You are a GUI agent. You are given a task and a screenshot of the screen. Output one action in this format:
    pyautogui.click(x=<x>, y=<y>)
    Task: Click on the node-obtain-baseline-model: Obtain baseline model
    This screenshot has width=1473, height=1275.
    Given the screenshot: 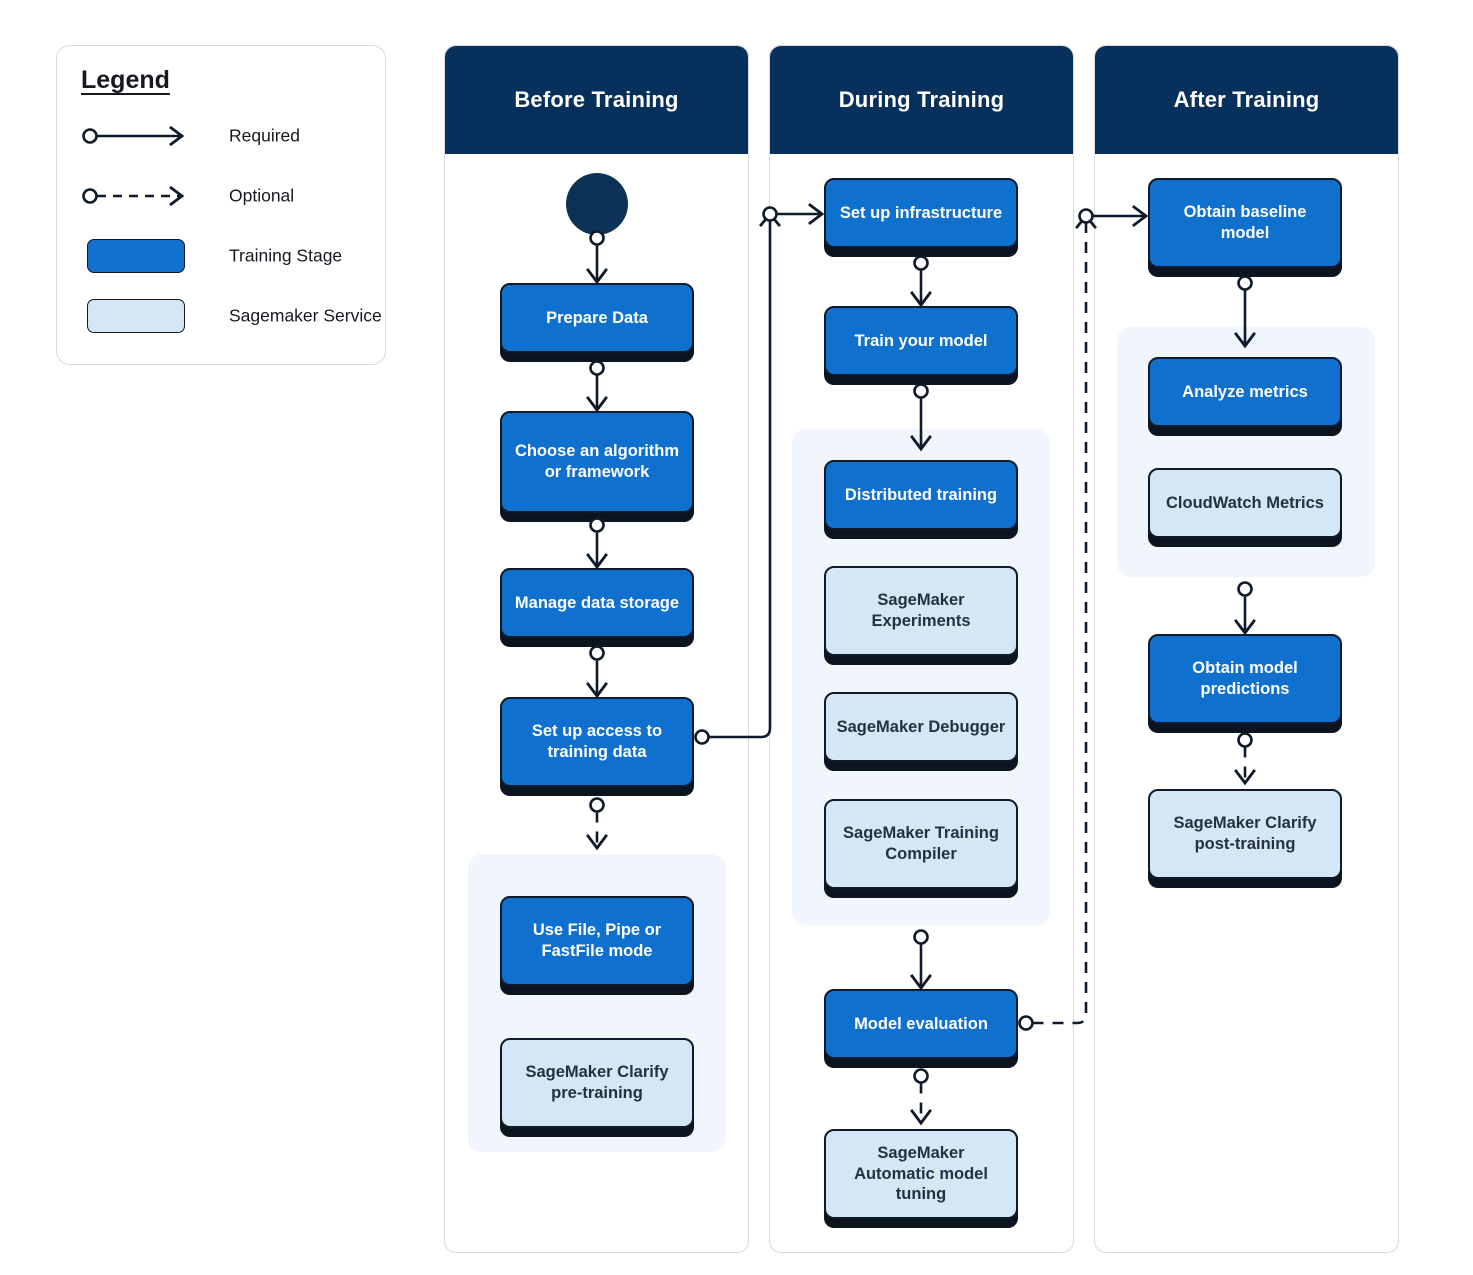 What is the action you would take?
    pyautogui.click(x=1245, y=223)
    